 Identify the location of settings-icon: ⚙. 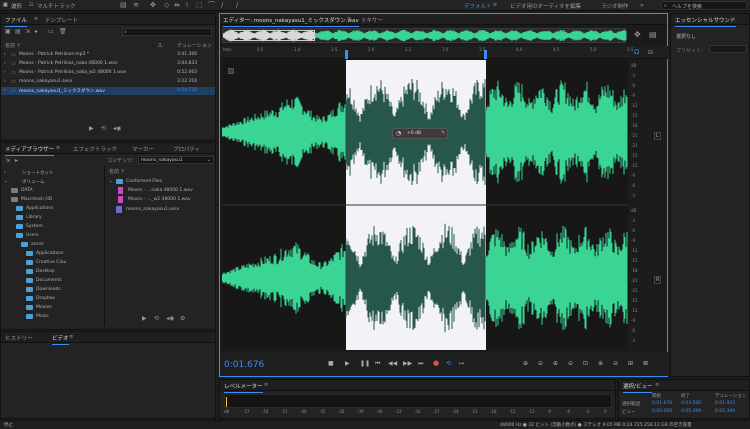
(182, 318).